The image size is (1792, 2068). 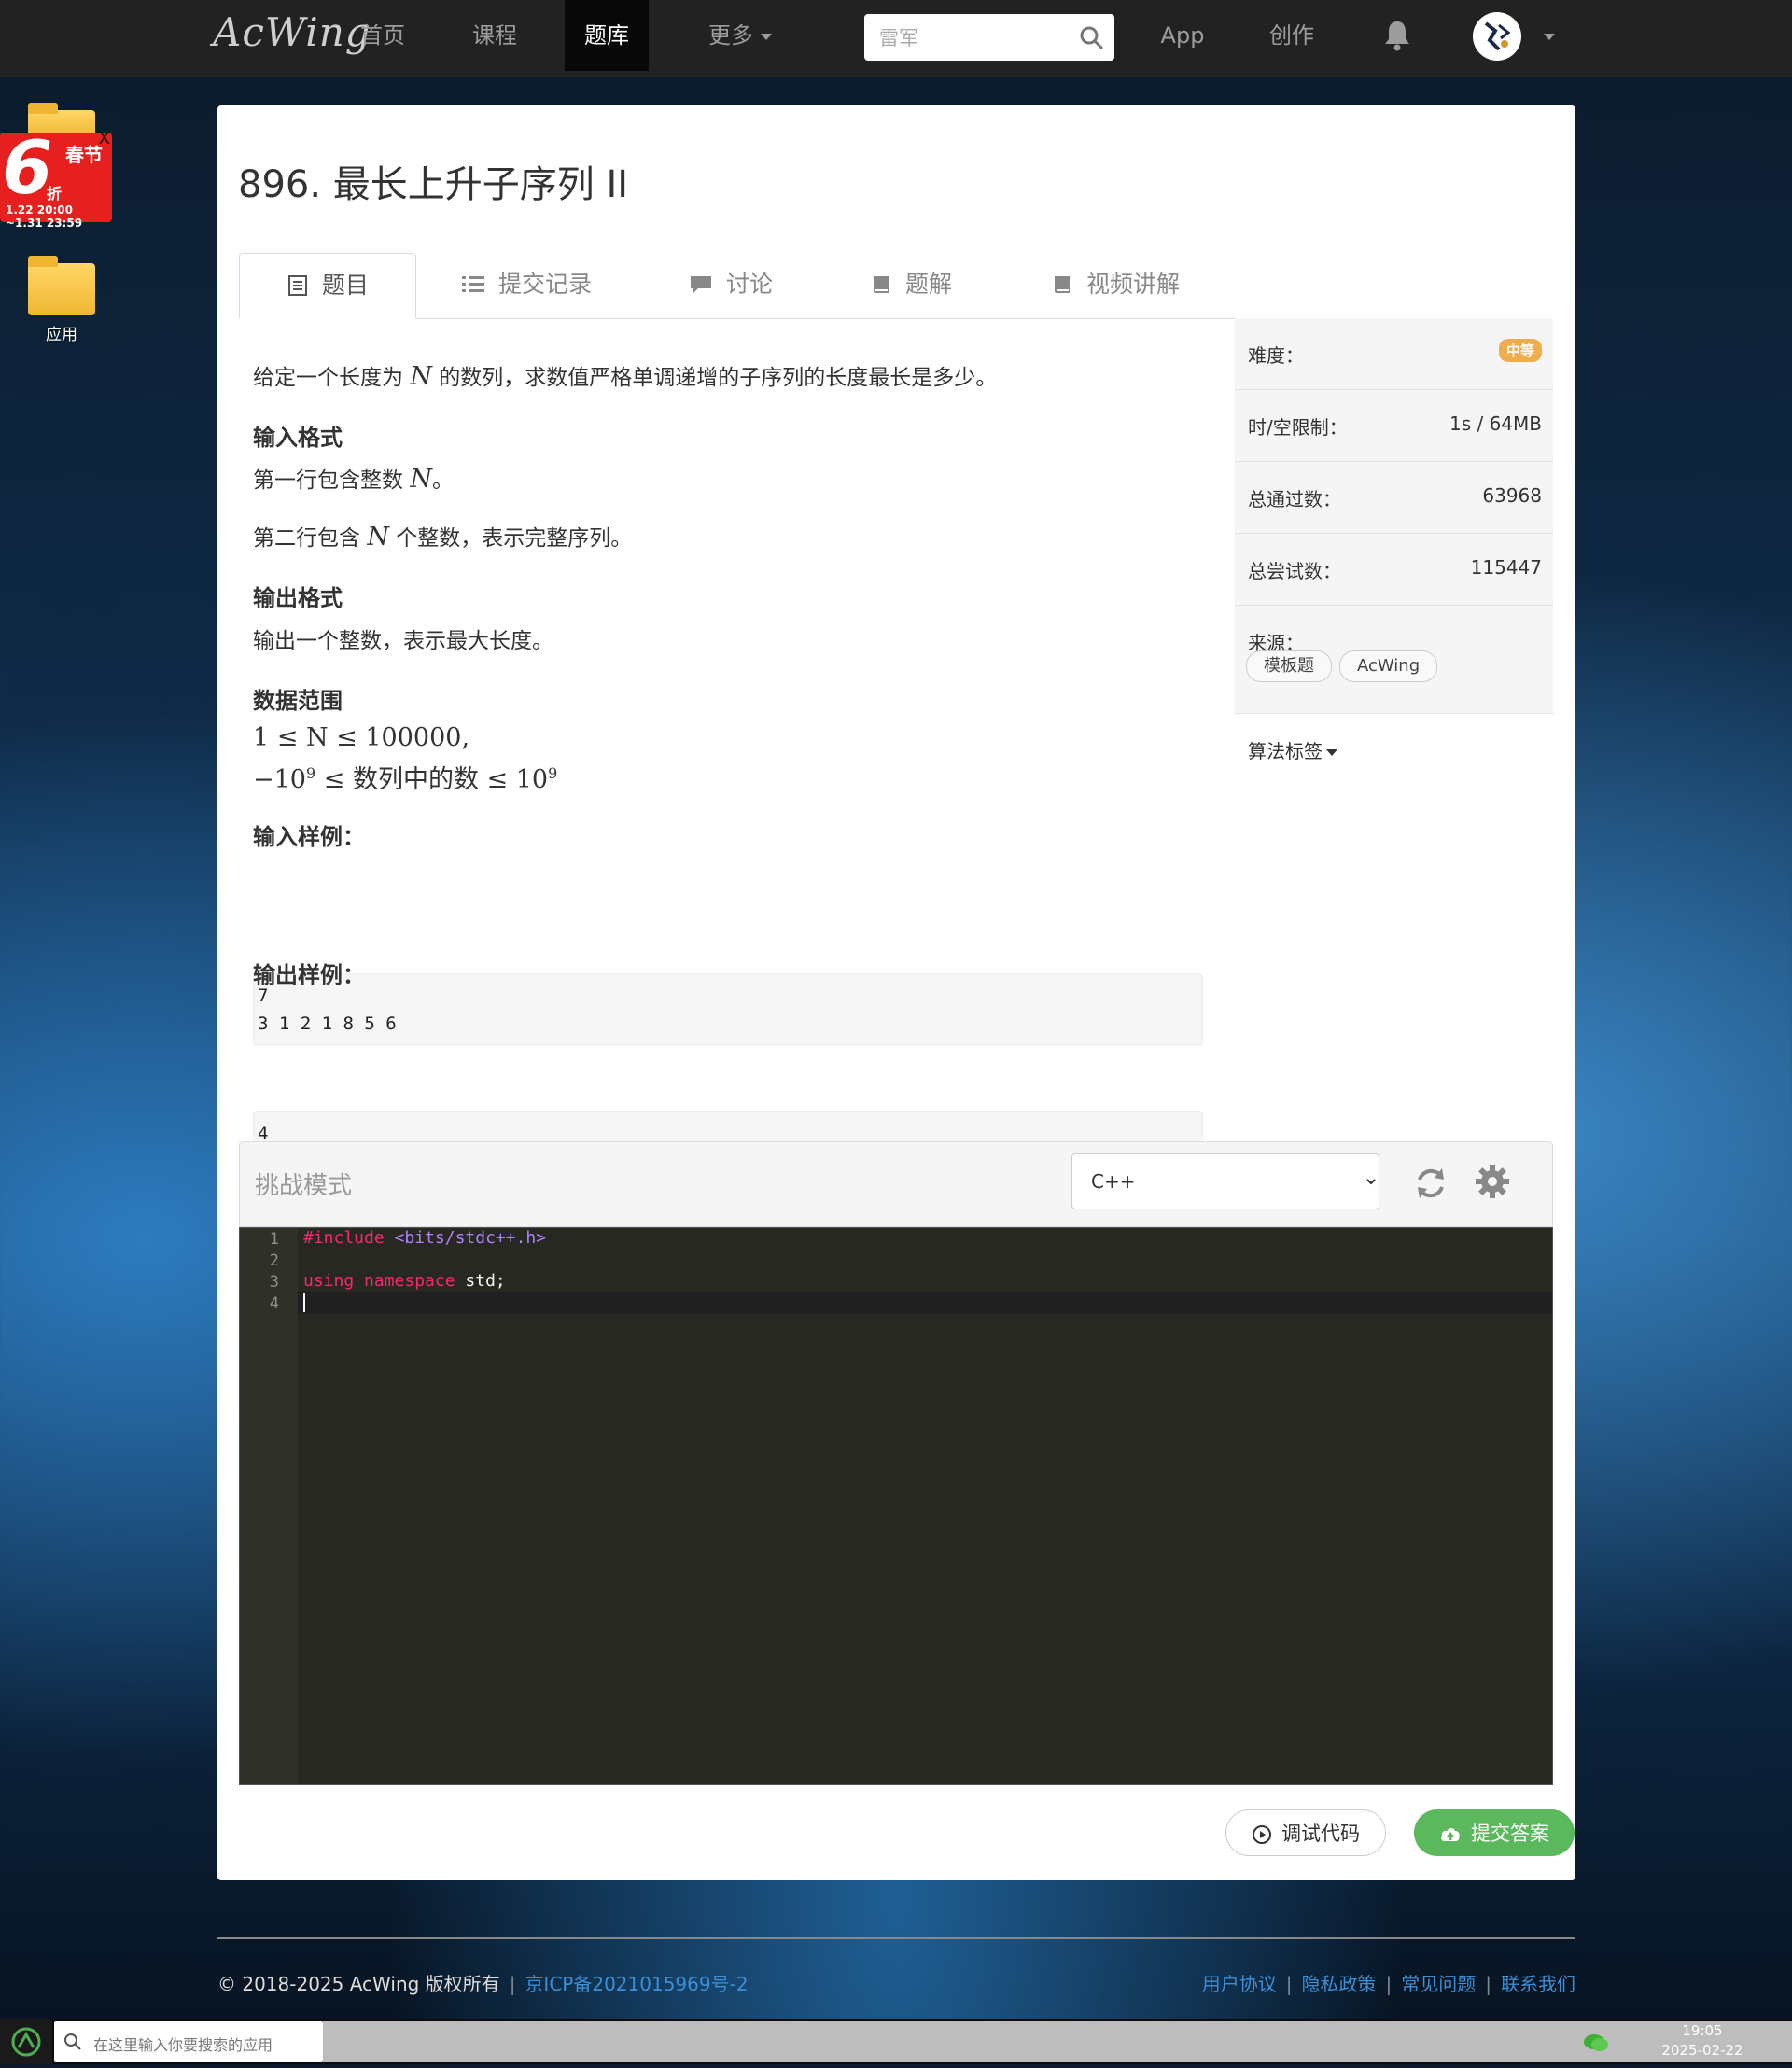 I want to click on input-format-heading: 输入格式, so click(x=298, y=438).